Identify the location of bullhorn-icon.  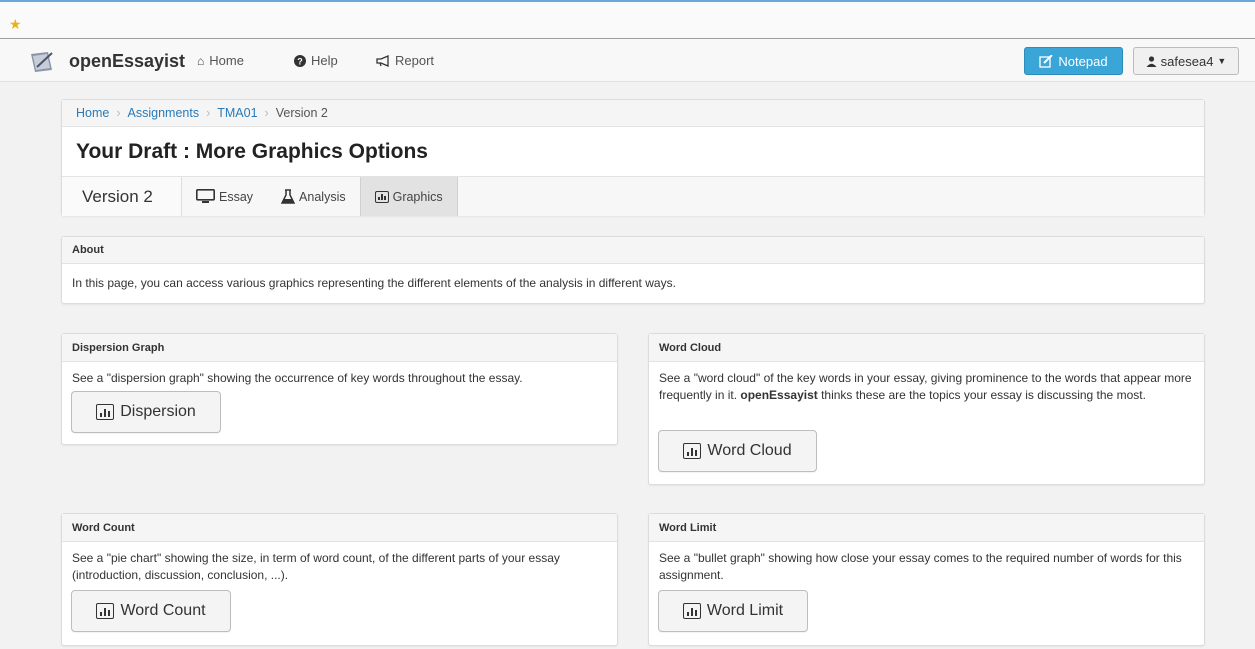
(382, 60).